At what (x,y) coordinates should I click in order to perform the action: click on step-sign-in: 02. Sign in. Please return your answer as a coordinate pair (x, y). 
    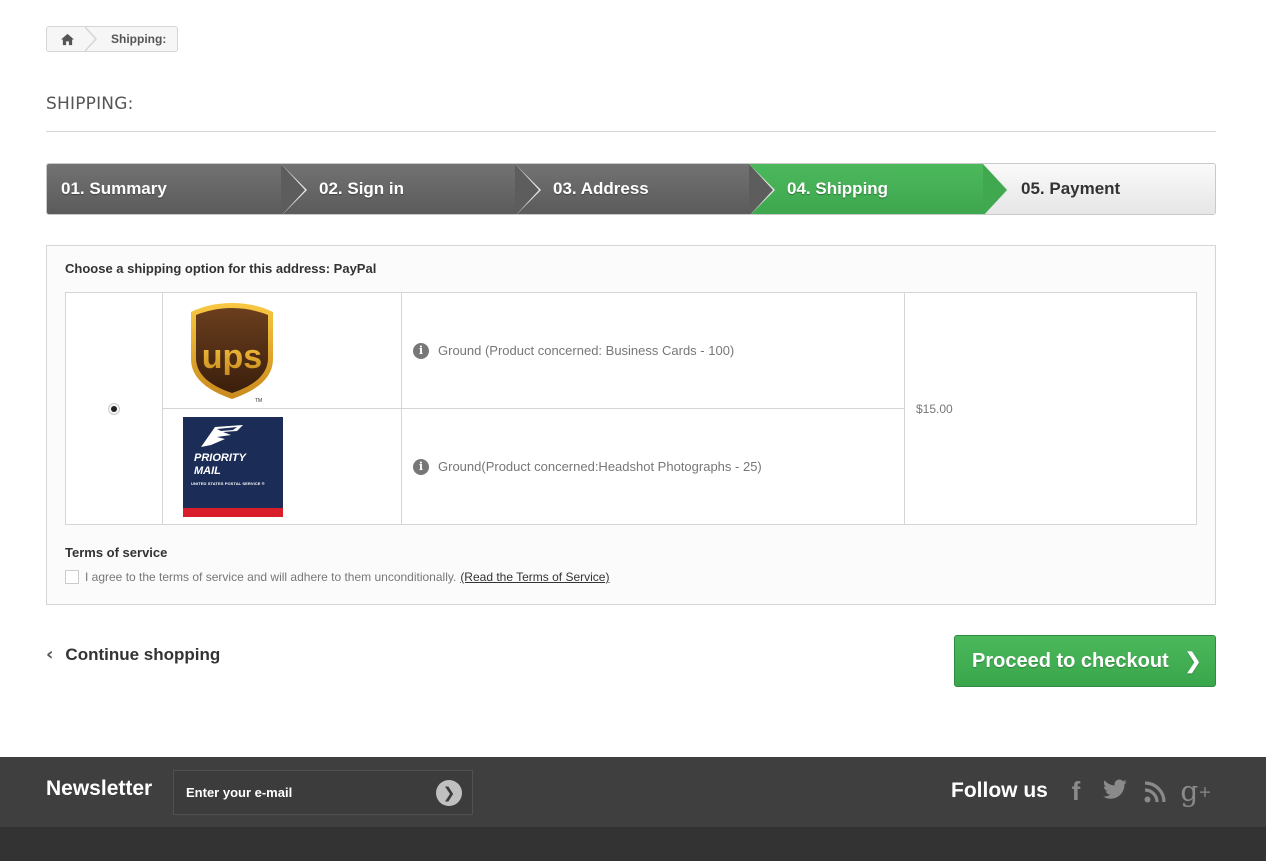
    Looking at the image, I should click on (411, 189).